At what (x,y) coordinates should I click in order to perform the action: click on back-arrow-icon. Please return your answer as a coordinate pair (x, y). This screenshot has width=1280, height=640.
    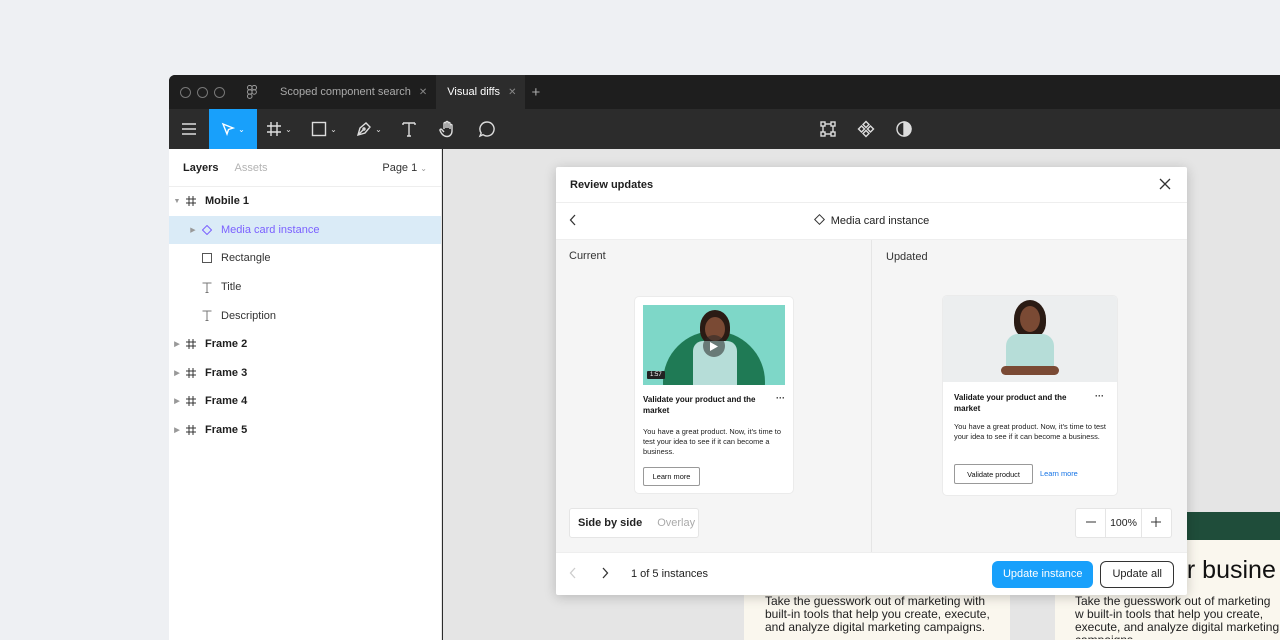
    Looking at the image, I should click on (573, 221).